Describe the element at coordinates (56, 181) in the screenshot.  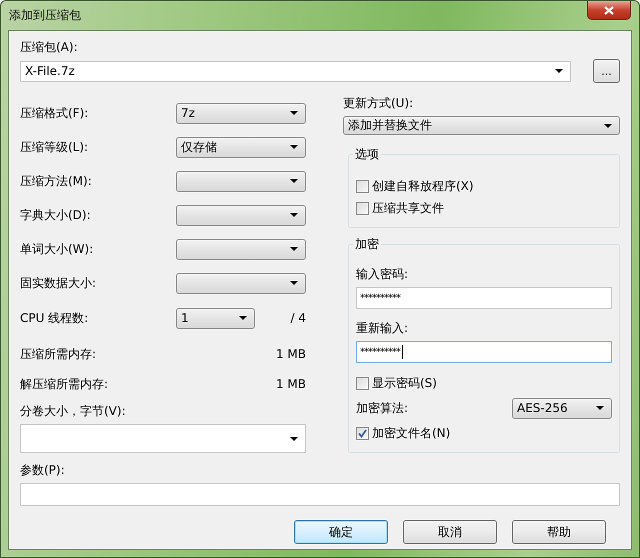
I see `field-label: 压缩方法(M):` at that location.